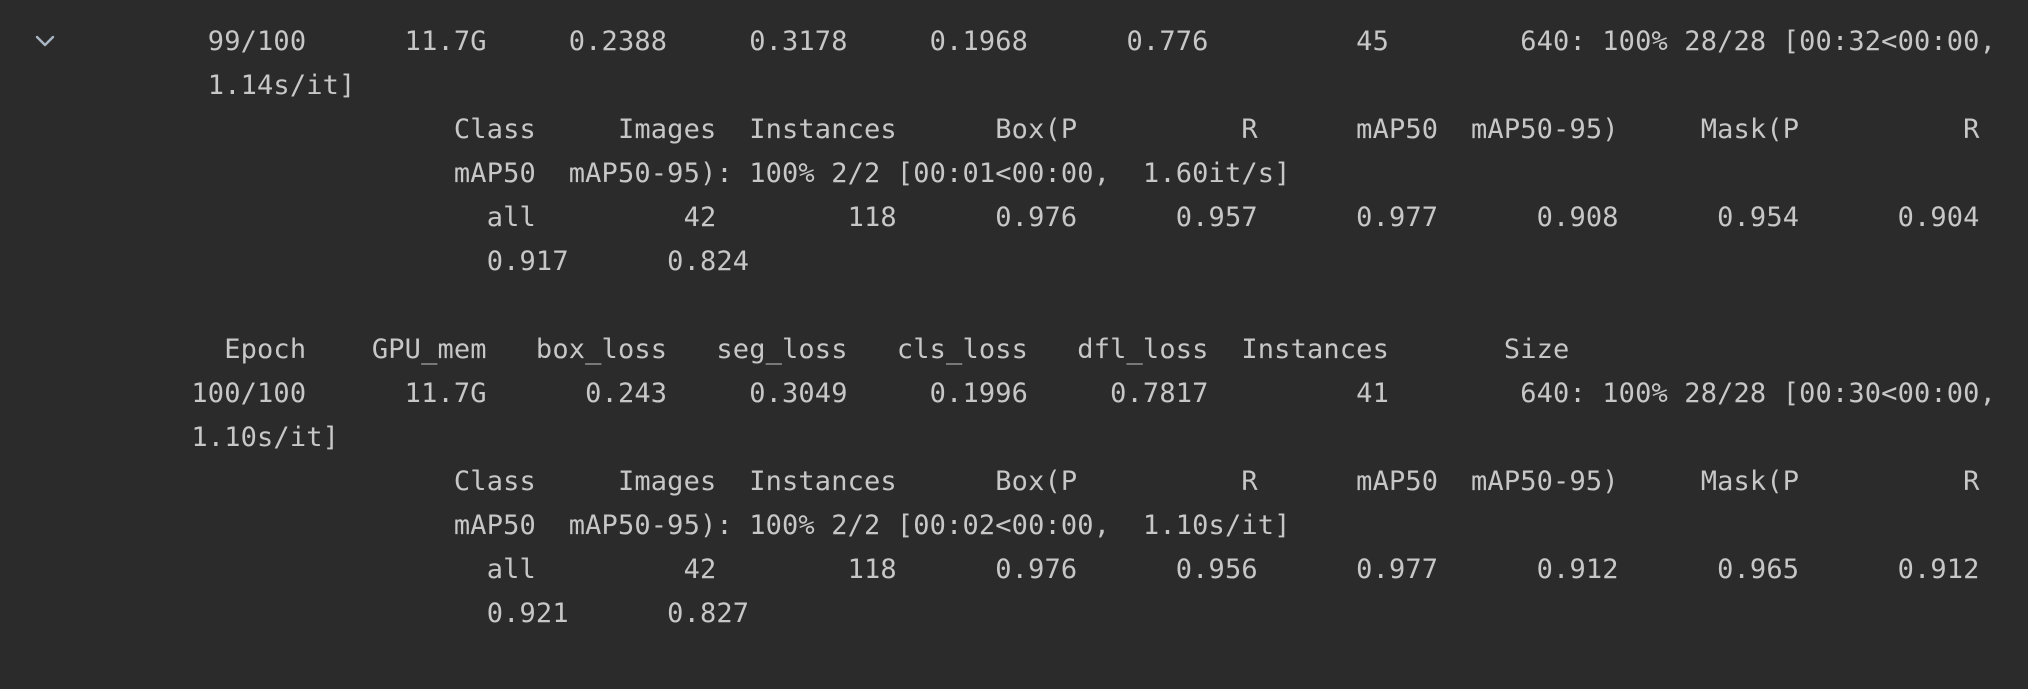  I want to click on log-line: 0.921 0.827, so click(462, 613).